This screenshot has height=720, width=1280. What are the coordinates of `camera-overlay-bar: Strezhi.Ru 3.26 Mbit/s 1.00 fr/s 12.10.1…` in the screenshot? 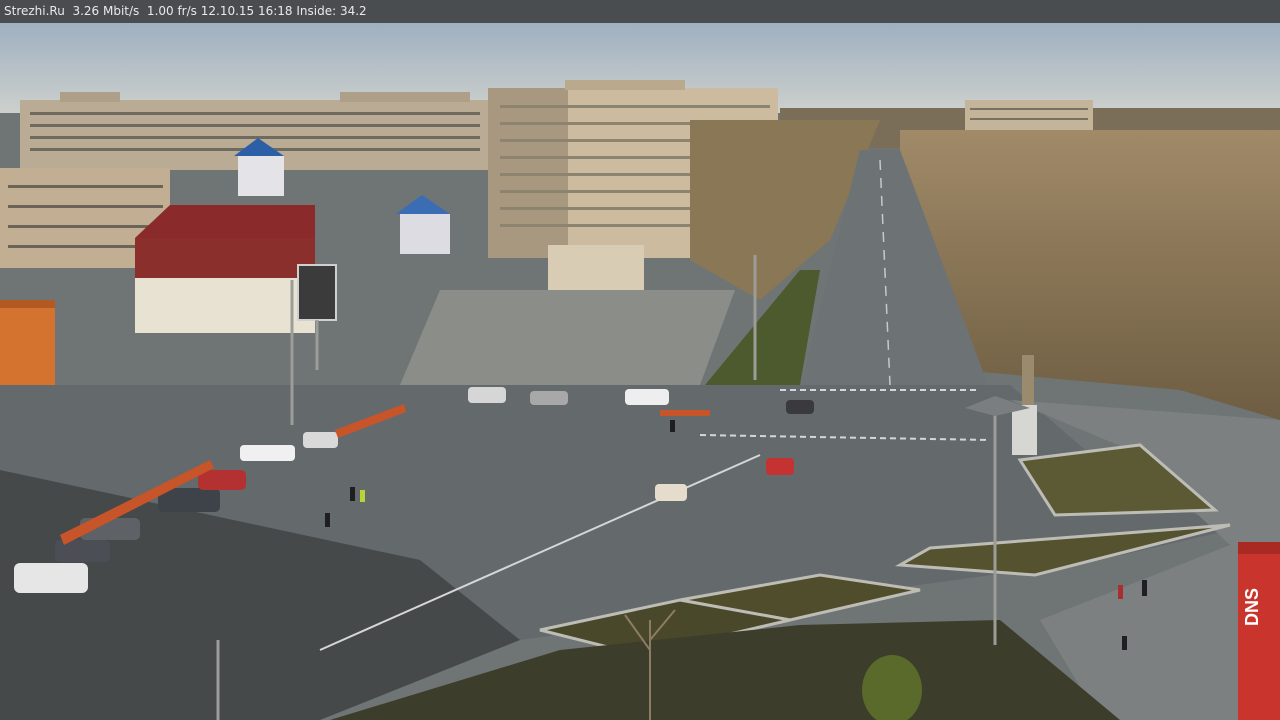 It's located at (640, 11).